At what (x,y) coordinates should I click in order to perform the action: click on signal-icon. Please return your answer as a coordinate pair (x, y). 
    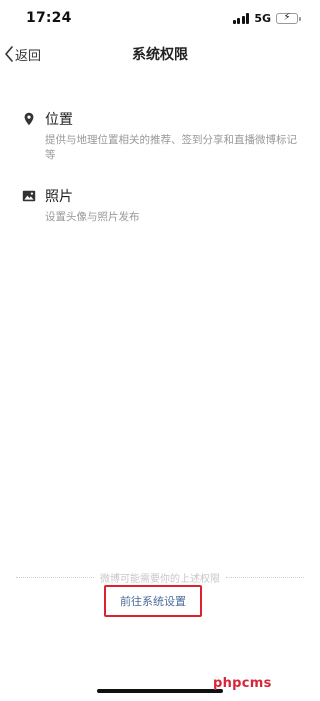
    Looking at the image, I should click on (241, 18).